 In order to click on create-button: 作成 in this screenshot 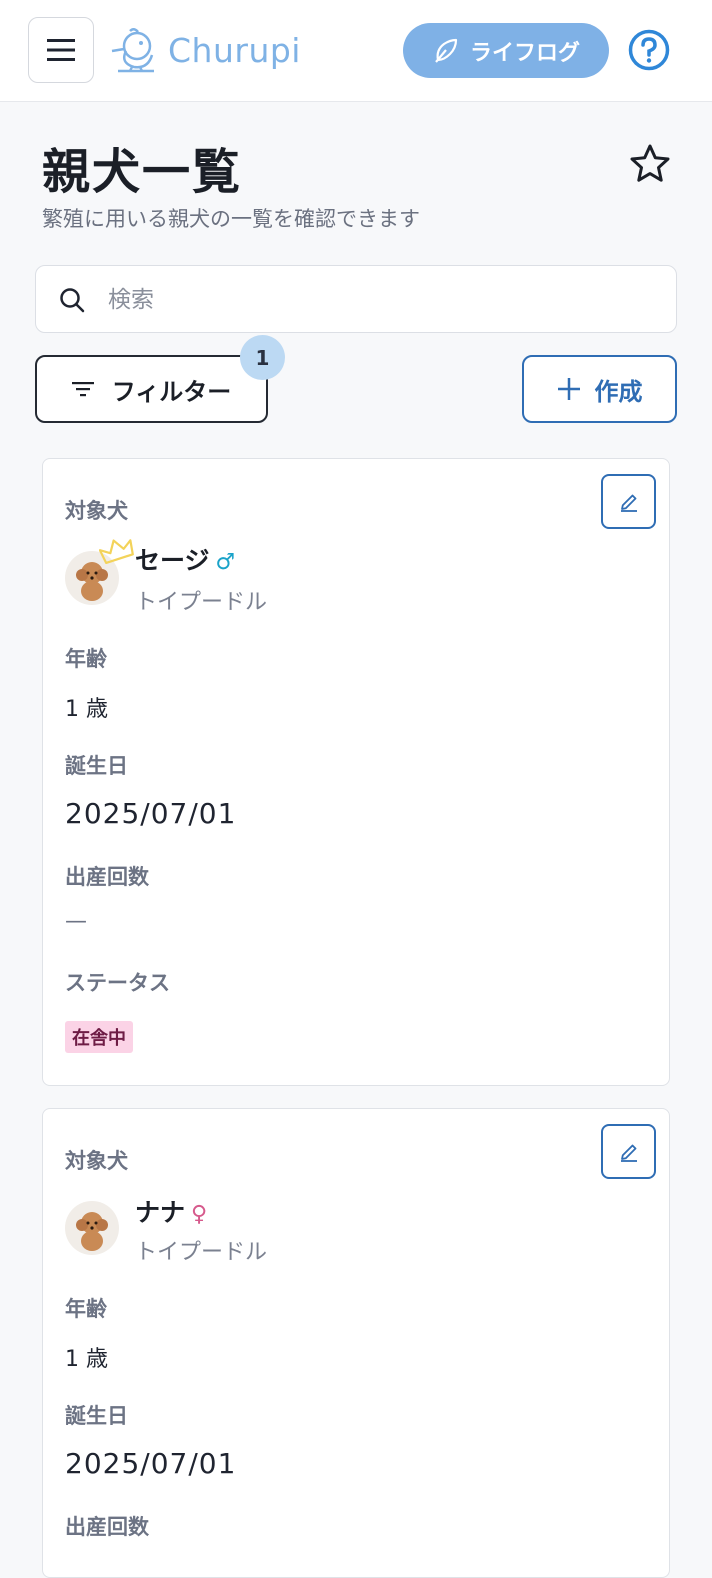, I will do `click(599, 389)`.